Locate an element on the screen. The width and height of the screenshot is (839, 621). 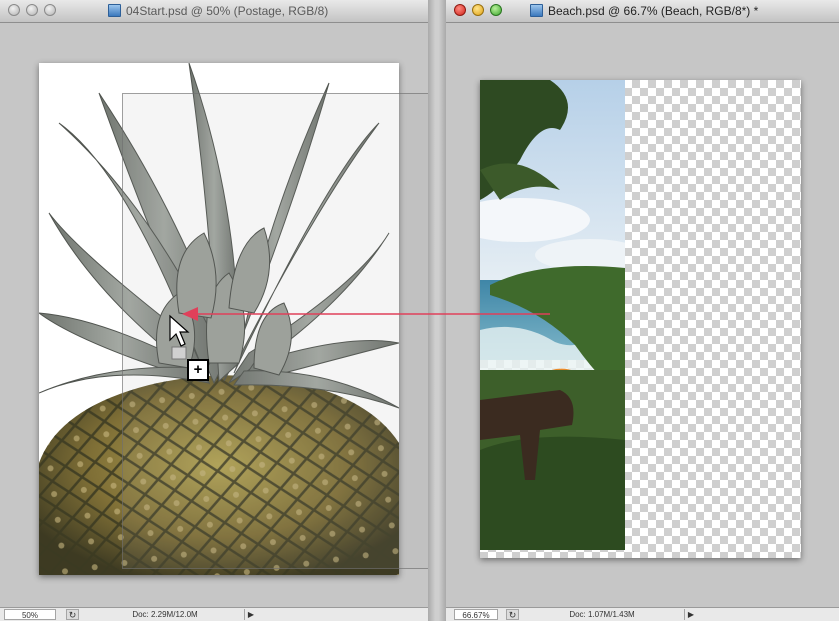
beach-image is located at coordinates (552, 315).